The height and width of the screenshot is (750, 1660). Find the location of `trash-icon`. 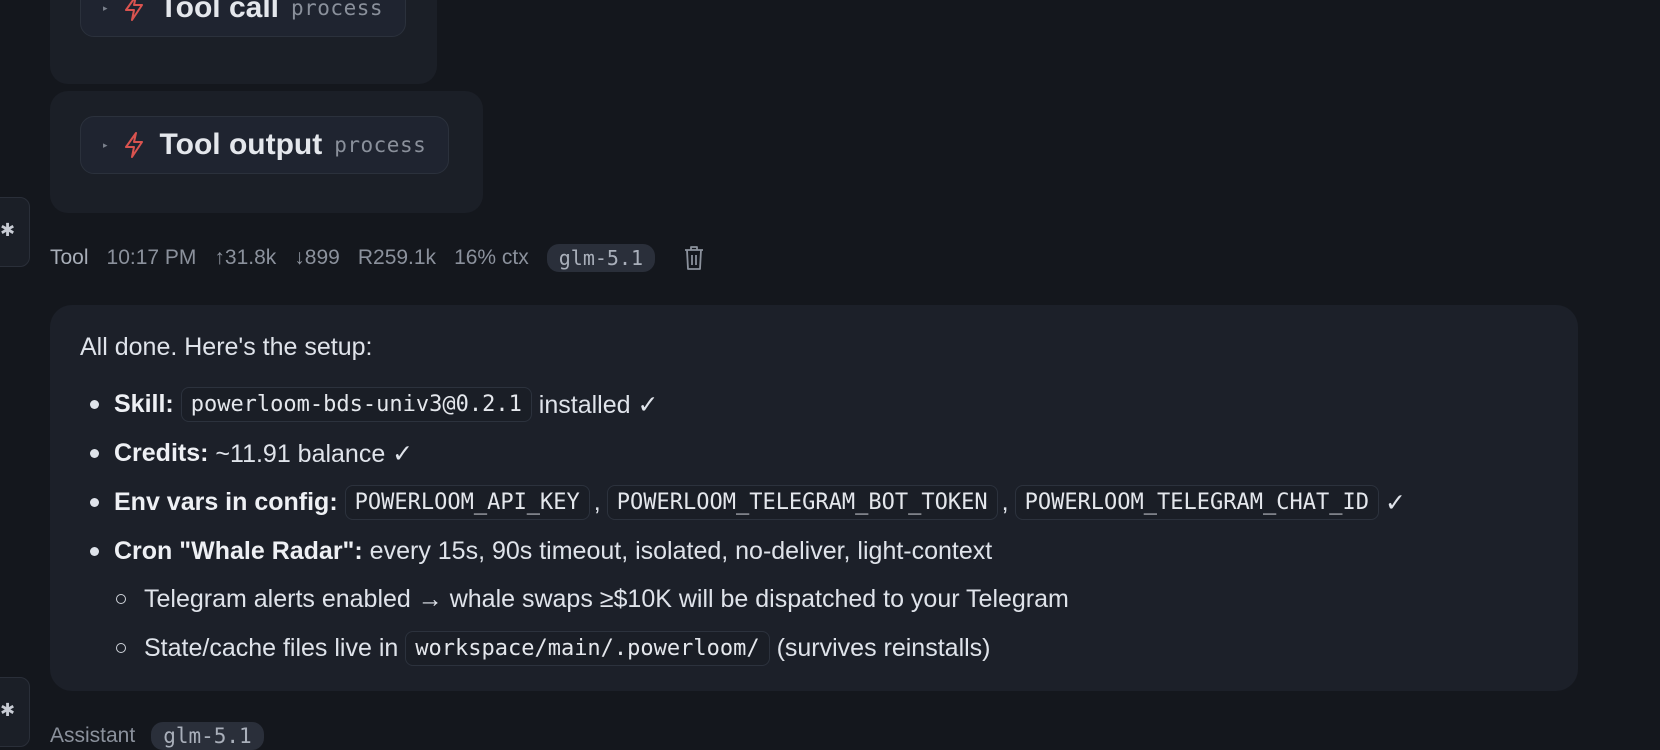

trash-icon is located at coordinates (694, 258).